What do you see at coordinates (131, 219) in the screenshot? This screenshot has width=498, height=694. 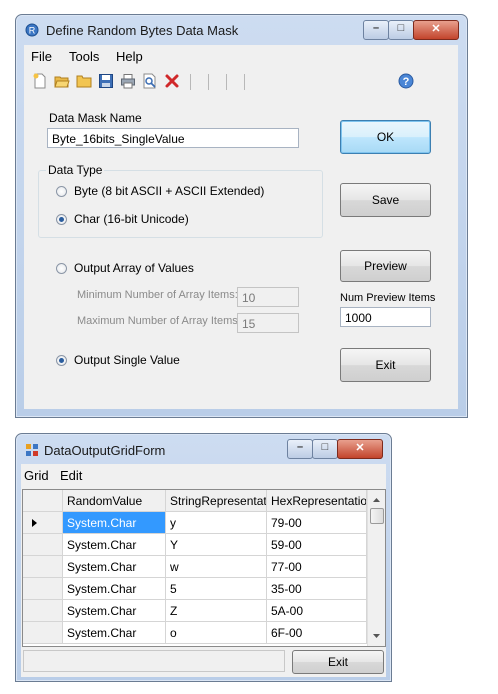 I see `char-radio-label: Char (16-bit Unicode)` at bounding box center [131, 219].